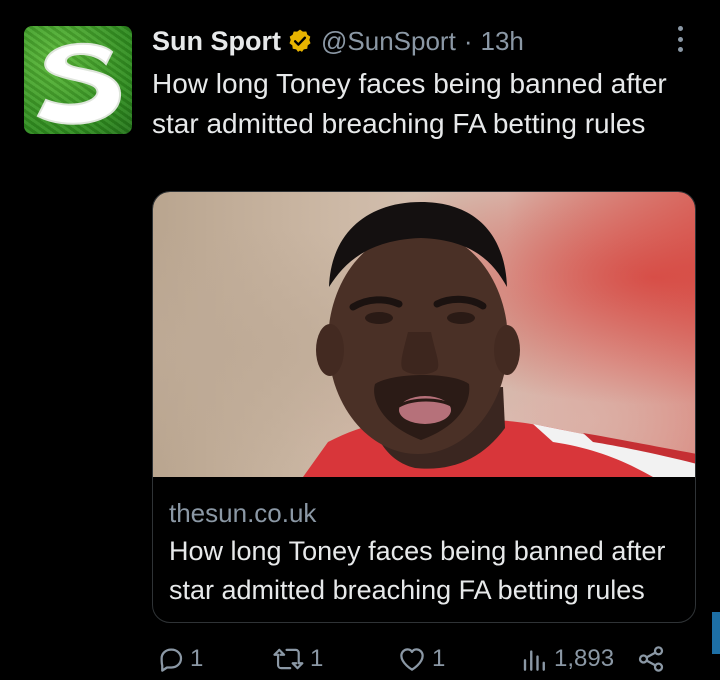 The height and width of the screenshot is (680, 720). What do you see at coordinates (534, 660) in the screenshot?
I see `views-icon` at bounding box center [534, 660].